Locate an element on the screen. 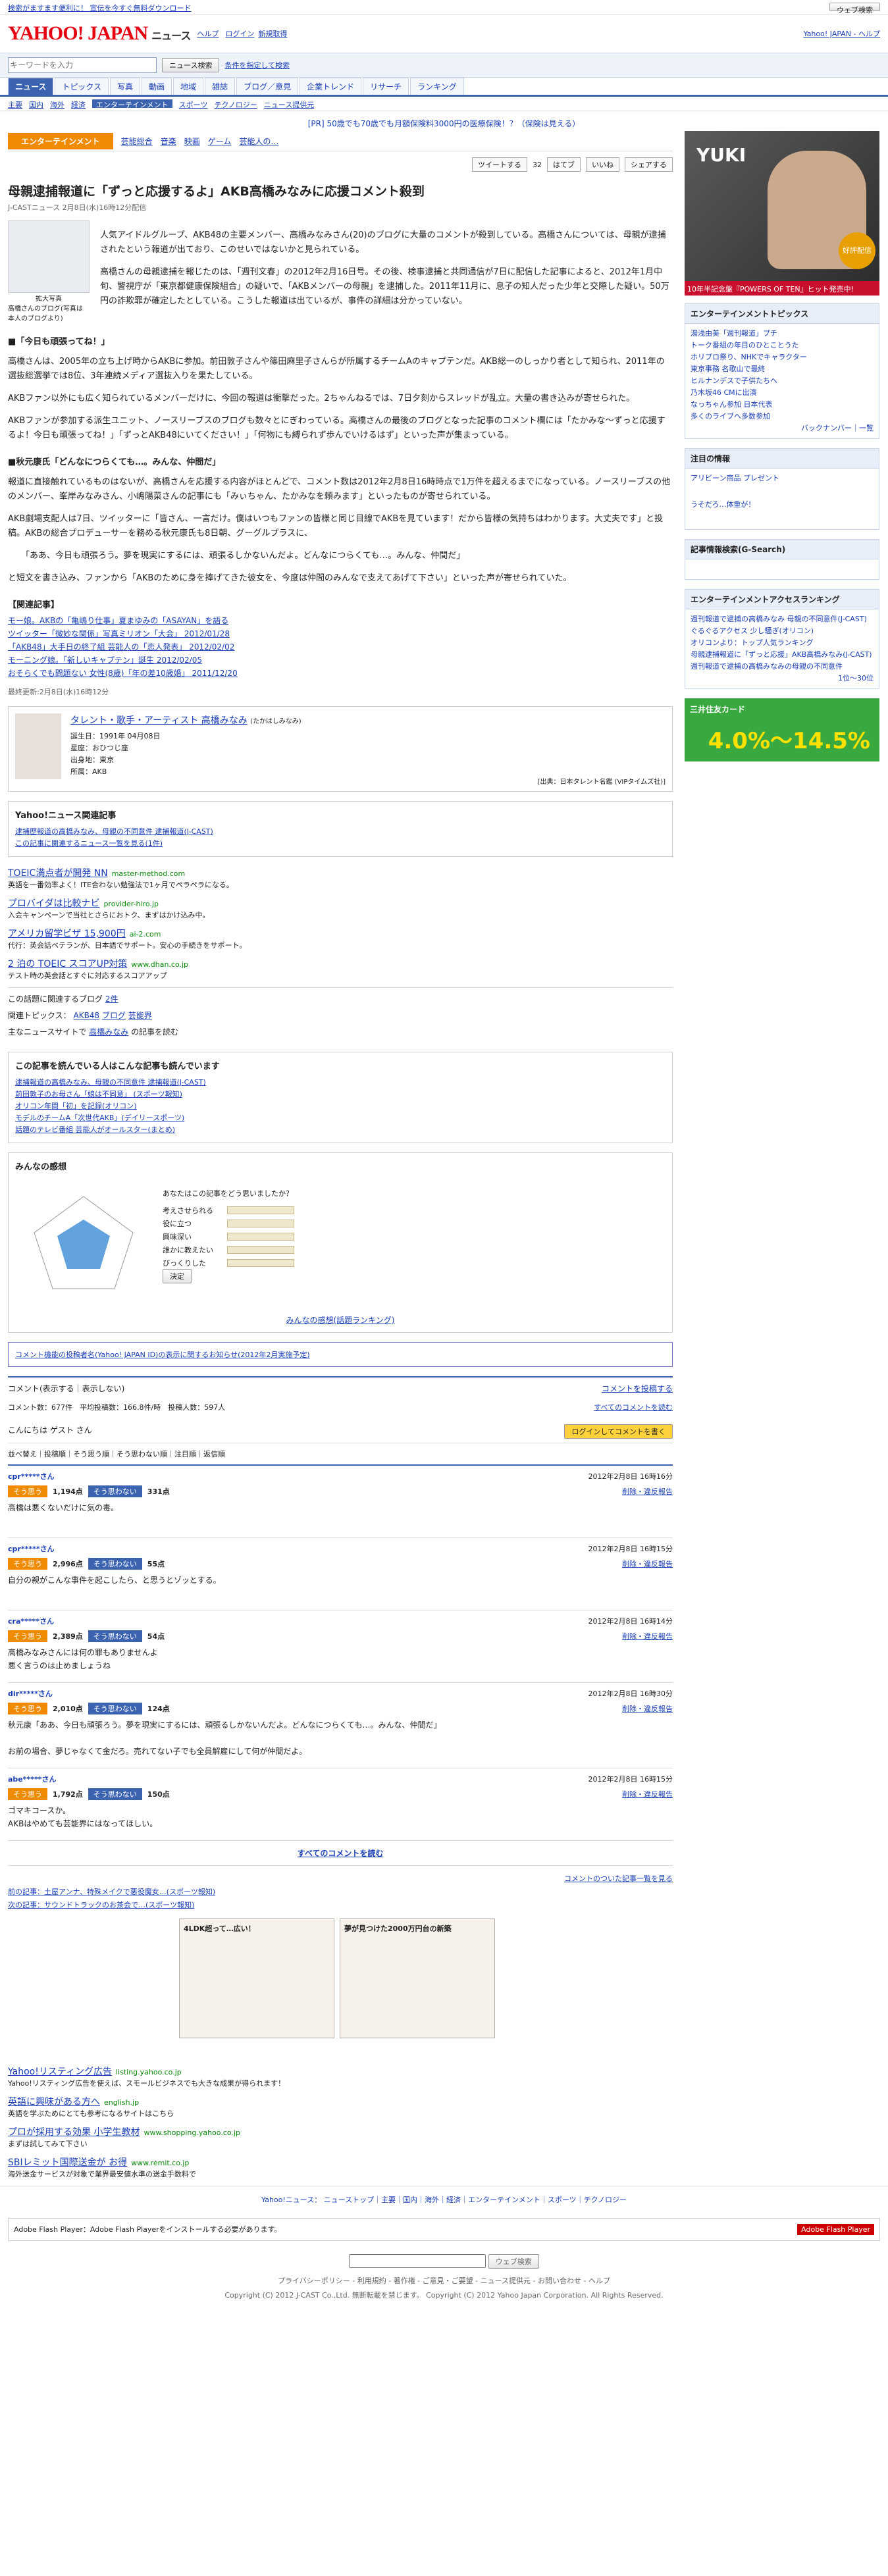 This screenshot has height=2576, width=888. subnav-domestic: 国内 is located at coordinates (36, 104).